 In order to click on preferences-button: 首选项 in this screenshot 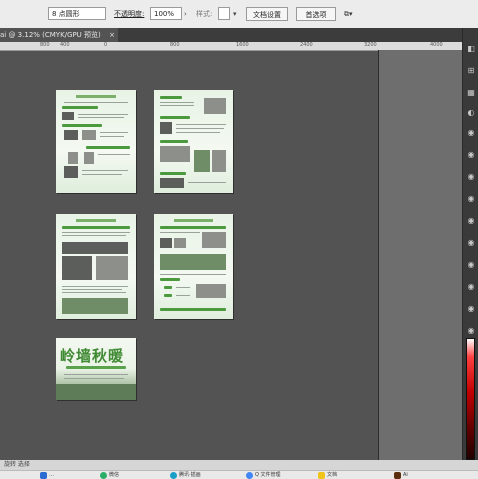, I will do `click(316, 14)`.